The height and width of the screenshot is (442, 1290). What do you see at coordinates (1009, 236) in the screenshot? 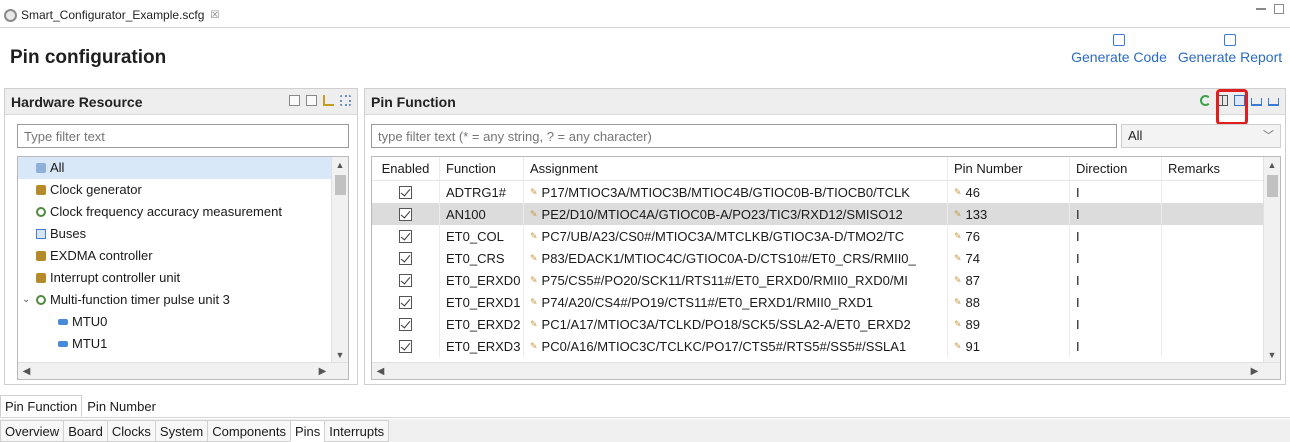
I see `pin-number-cell: ✎ 76` at bounding box center [1009, 236].